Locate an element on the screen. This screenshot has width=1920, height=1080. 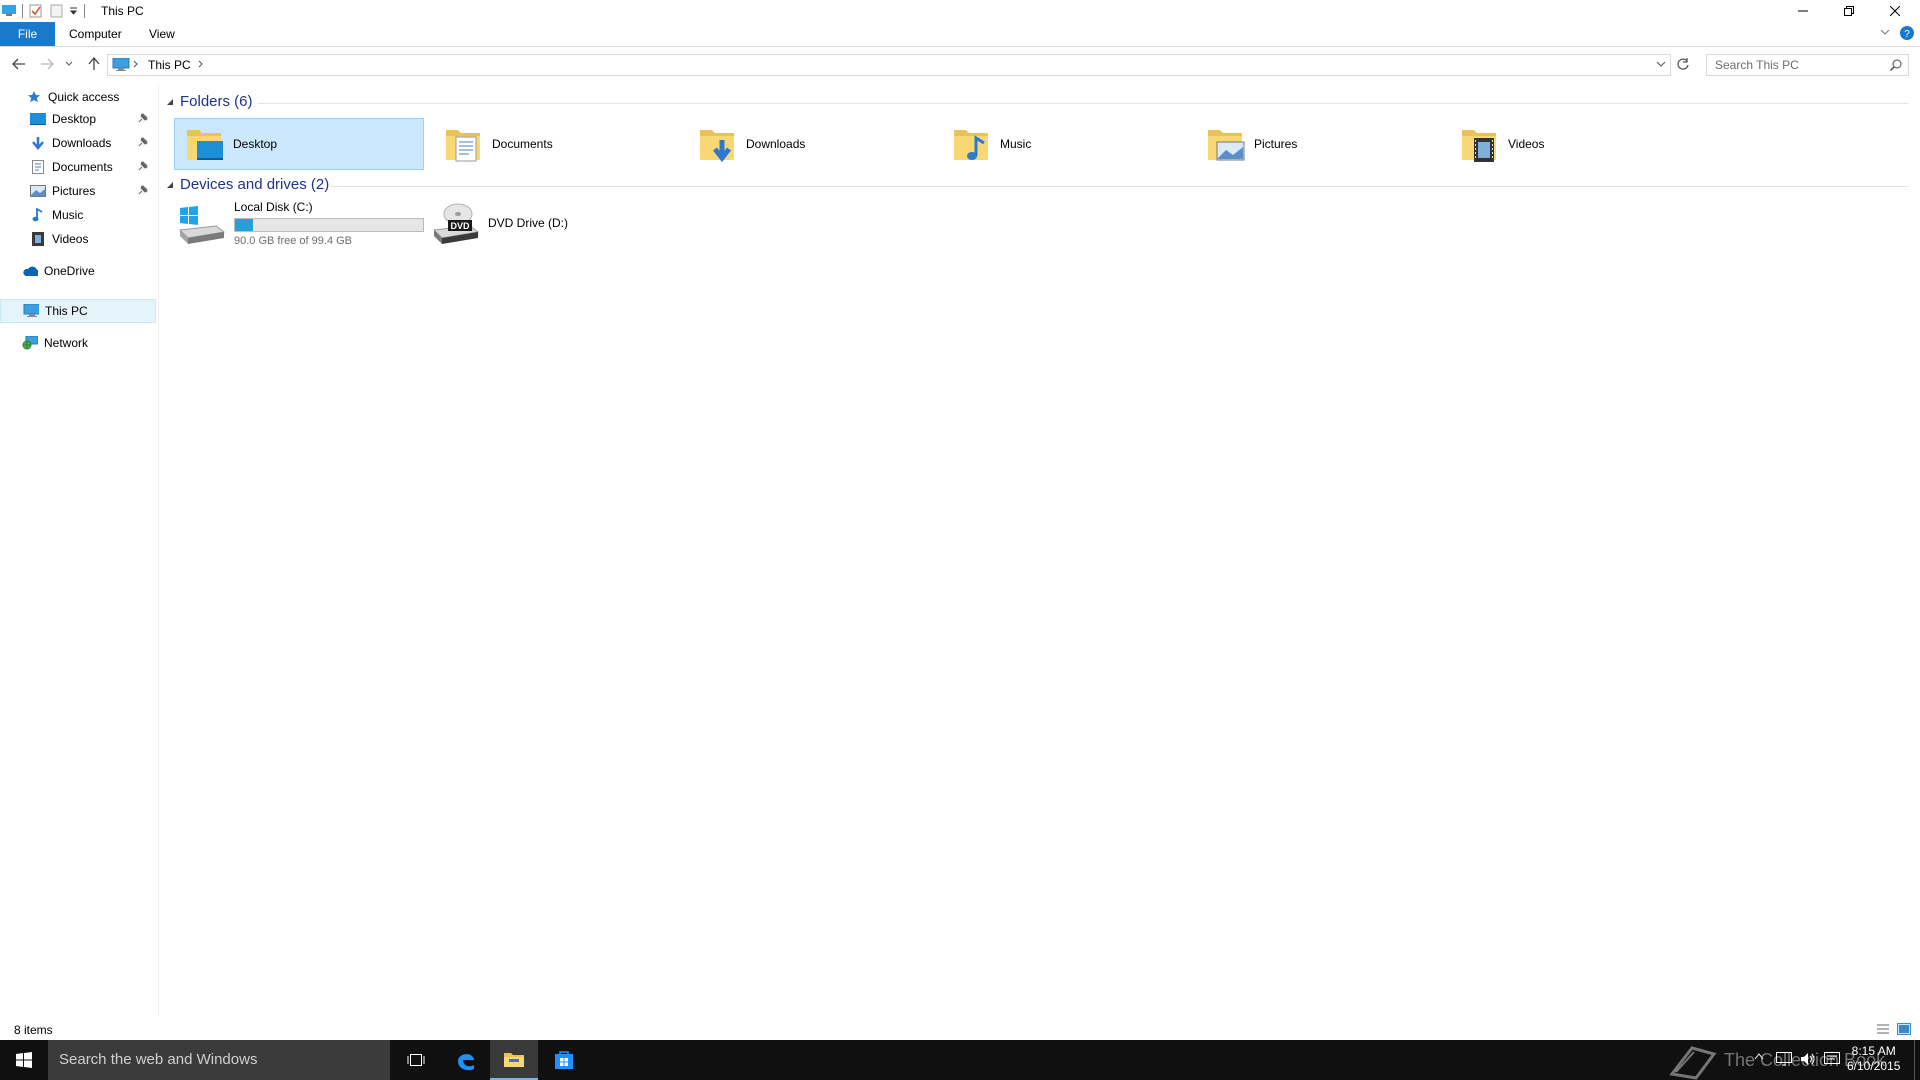
close-button is located at coordinates (1895, 11).